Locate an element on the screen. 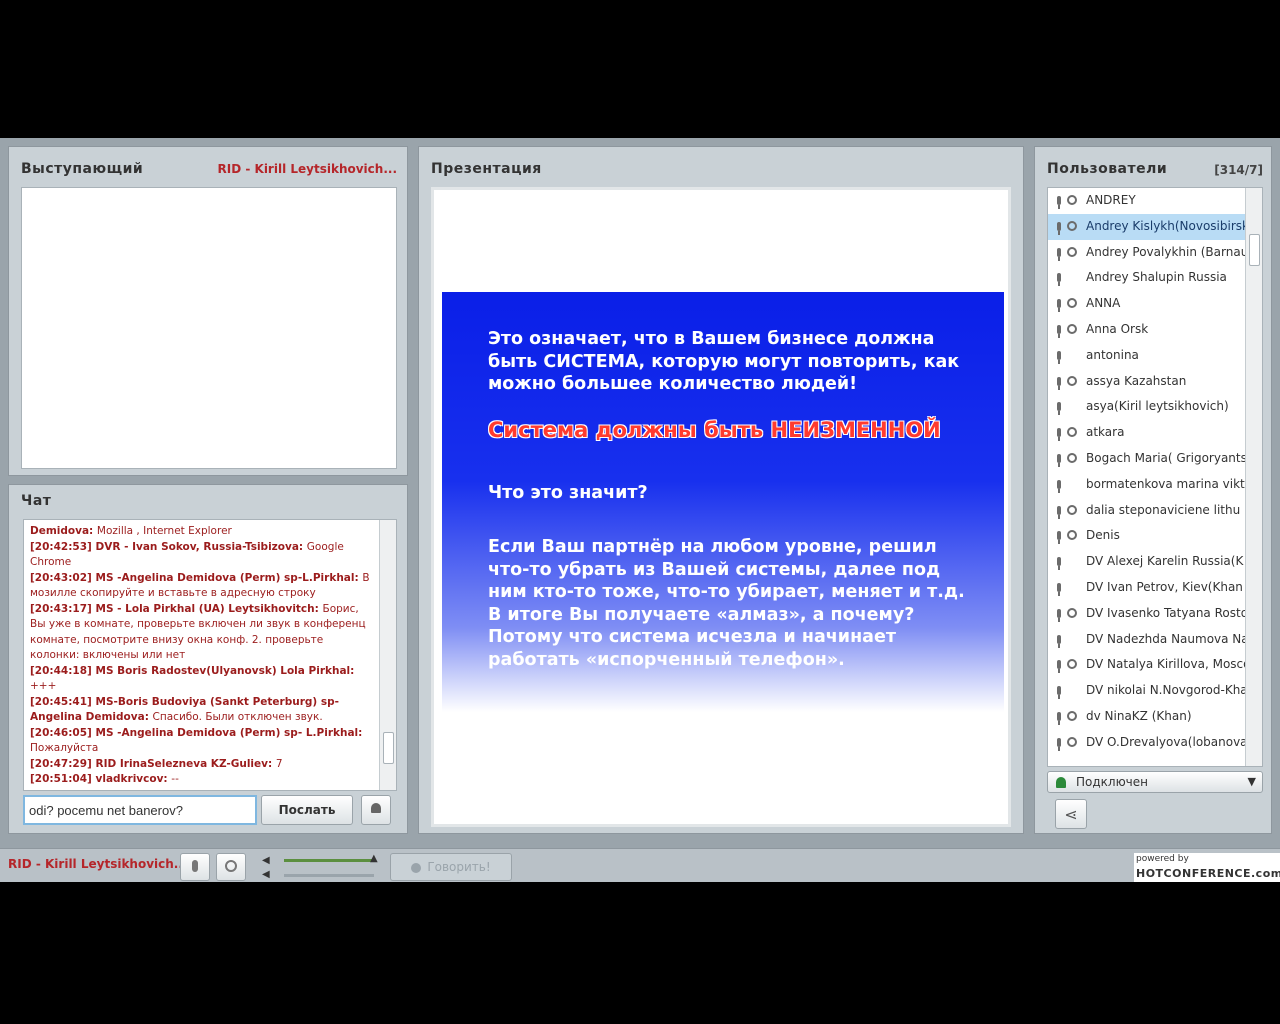  user-name: Andrey Kislykh(Novosibirsk is located at coordinates (1166, 225).